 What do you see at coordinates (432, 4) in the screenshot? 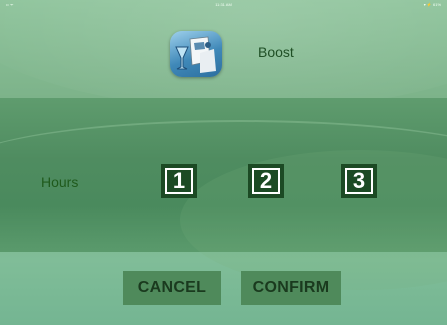
I see `battery-indicator: ▾ ⚡ 61%` at bounding box center [432, 4].